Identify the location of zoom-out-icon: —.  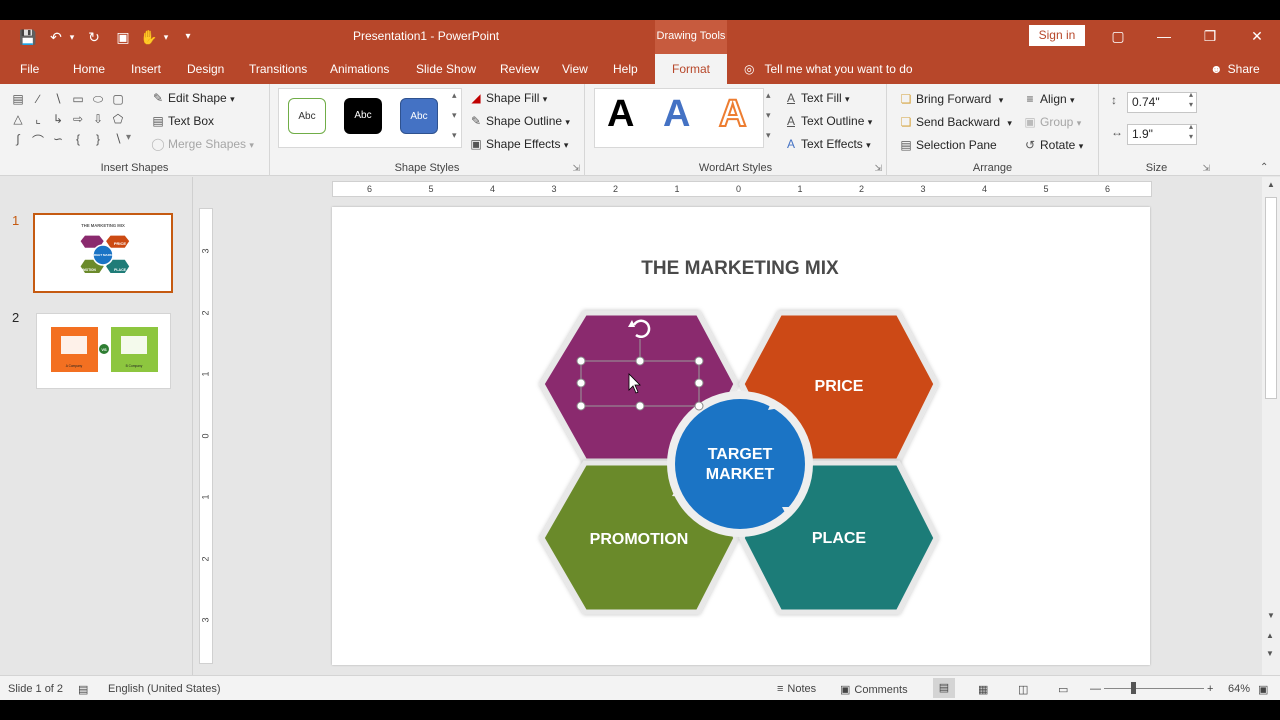
(1095, 689).